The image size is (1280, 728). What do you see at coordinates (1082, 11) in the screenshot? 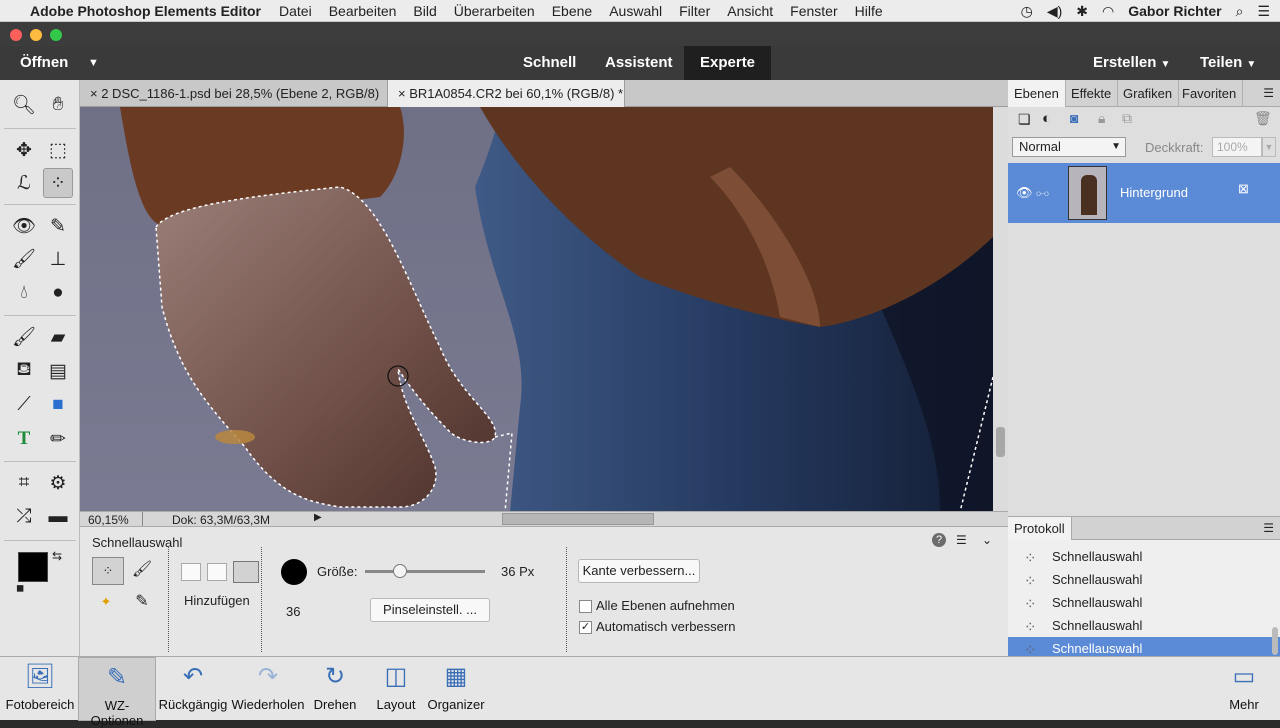
I see `bluetooth-icon: ✱` at bounding box center [1082, 11].